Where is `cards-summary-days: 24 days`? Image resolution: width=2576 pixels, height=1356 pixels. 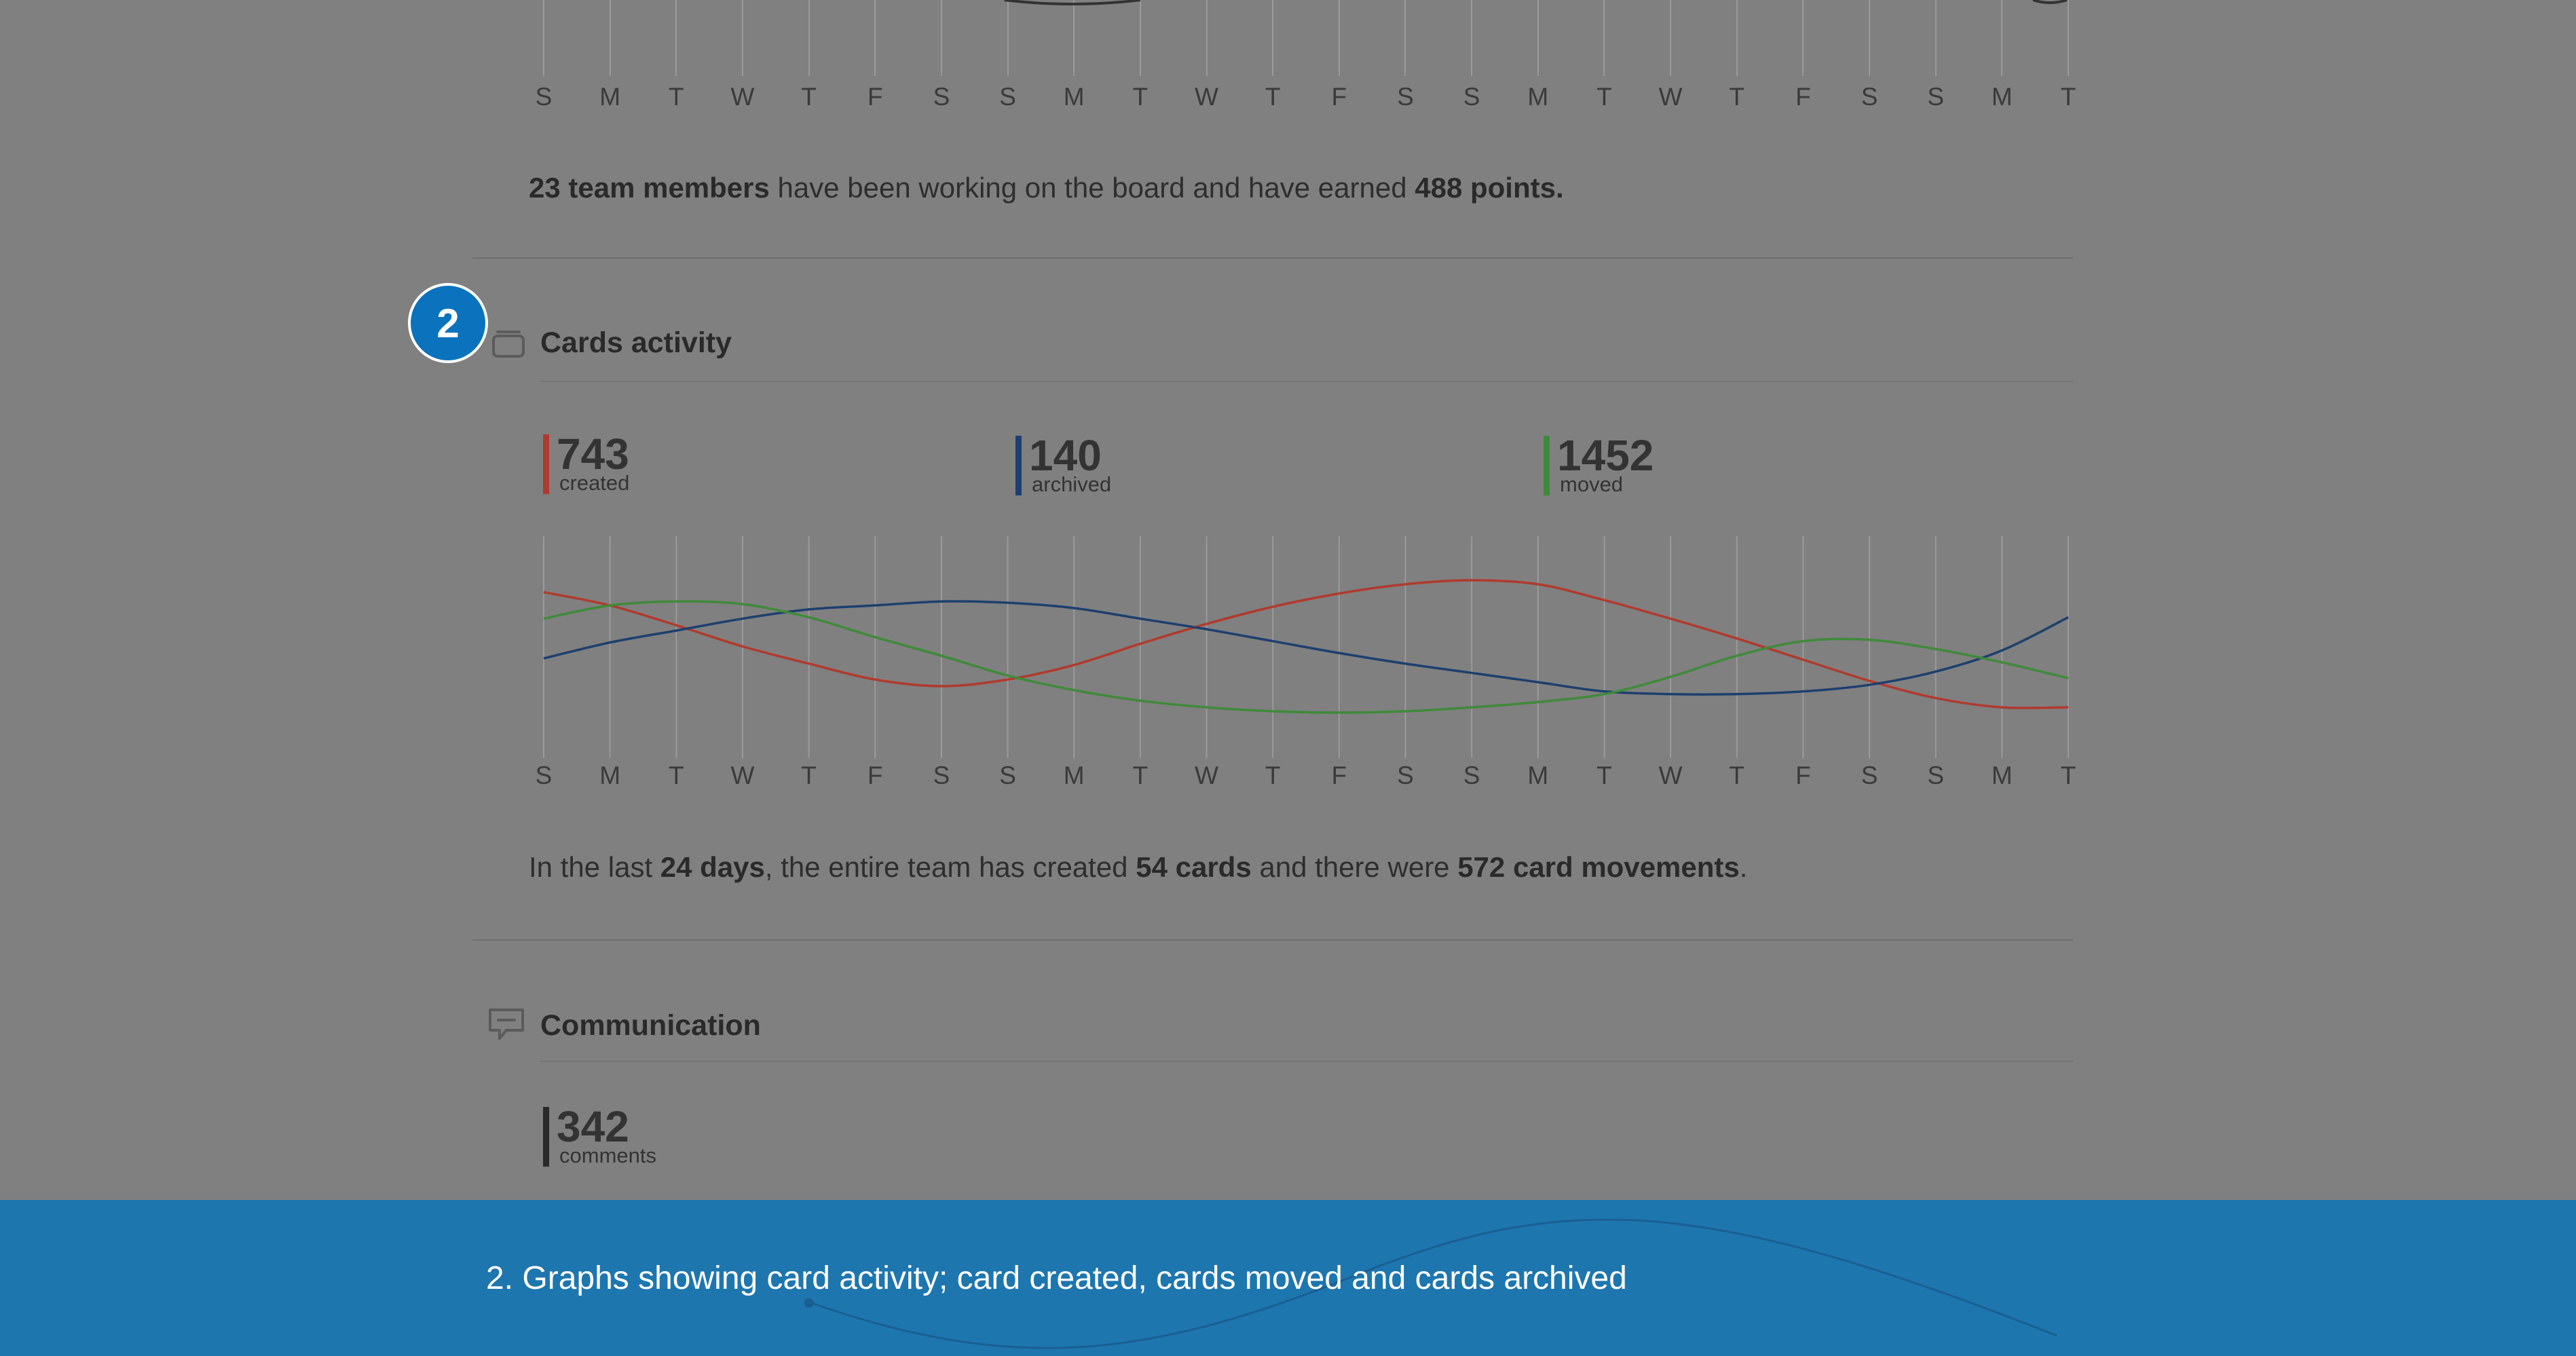
cards-summary-days: 24 days is located at coordinates (713, 867).